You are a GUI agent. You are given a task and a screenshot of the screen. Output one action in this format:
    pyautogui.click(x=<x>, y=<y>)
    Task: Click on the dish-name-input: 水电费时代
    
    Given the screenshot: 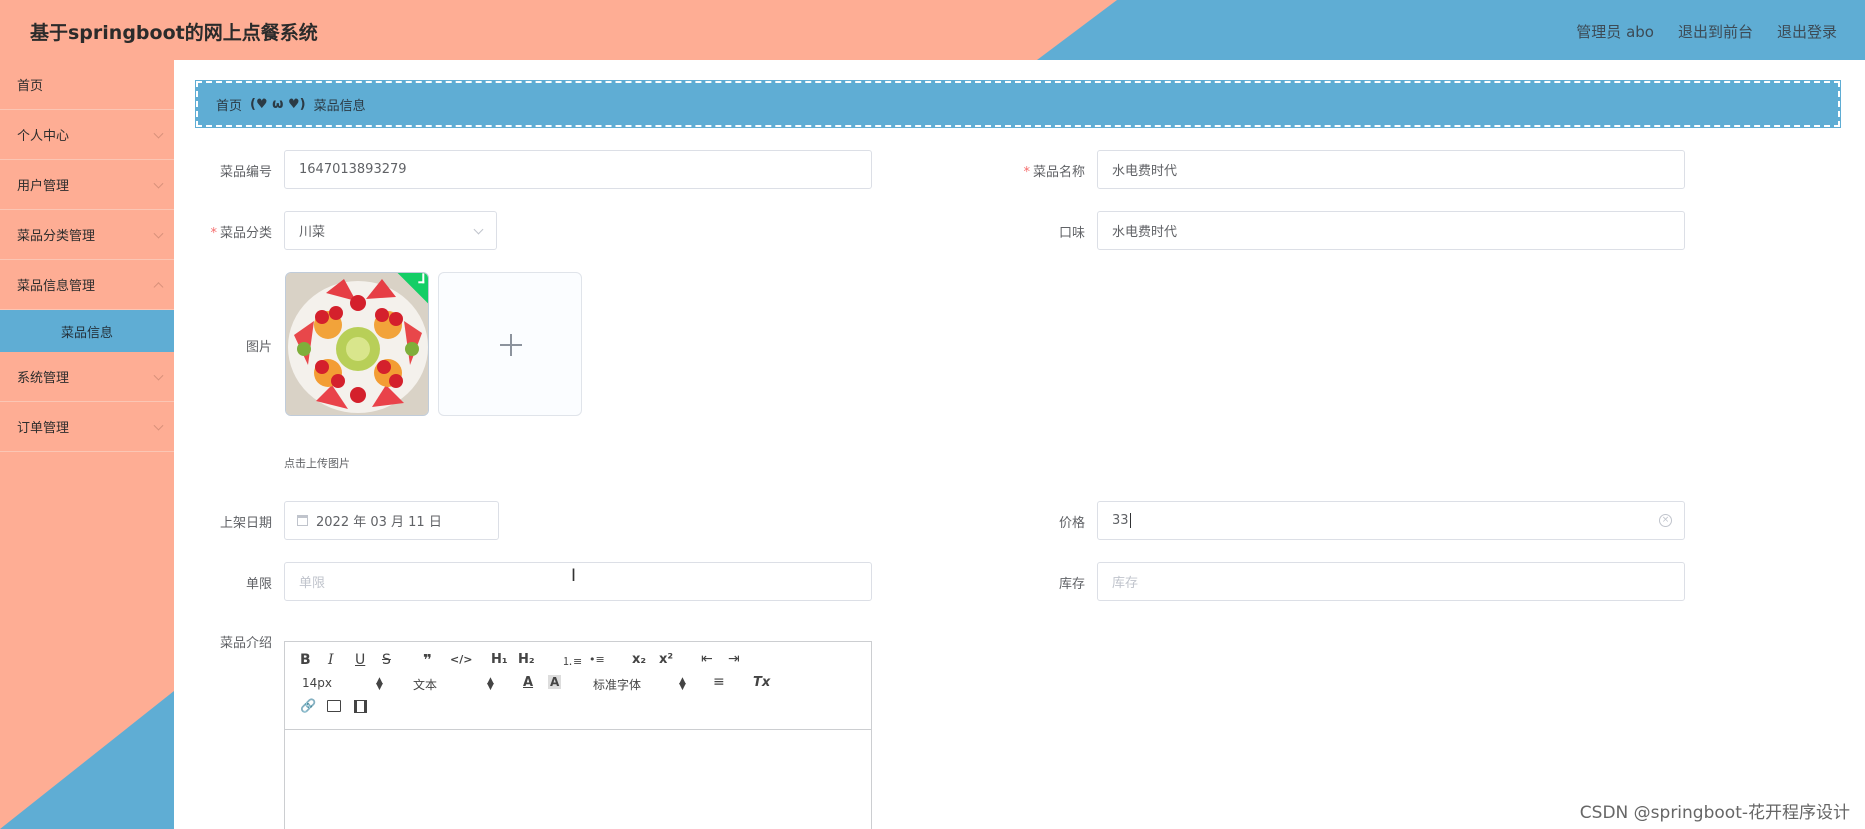 What is the action you would take?
    pyautogui.click(x=1391, y=169)
    